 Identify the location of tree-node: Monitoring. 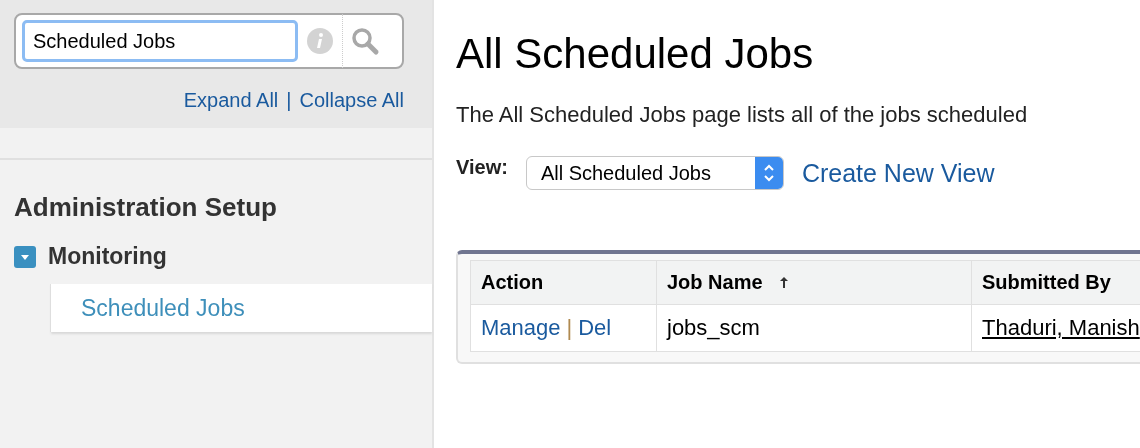
(107, 256).